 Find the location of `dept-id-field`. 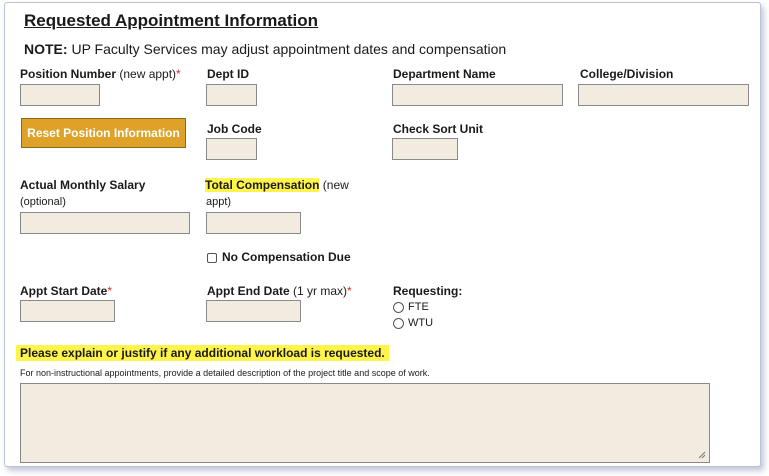

dept-id-field is located at coordinates (231, 95).